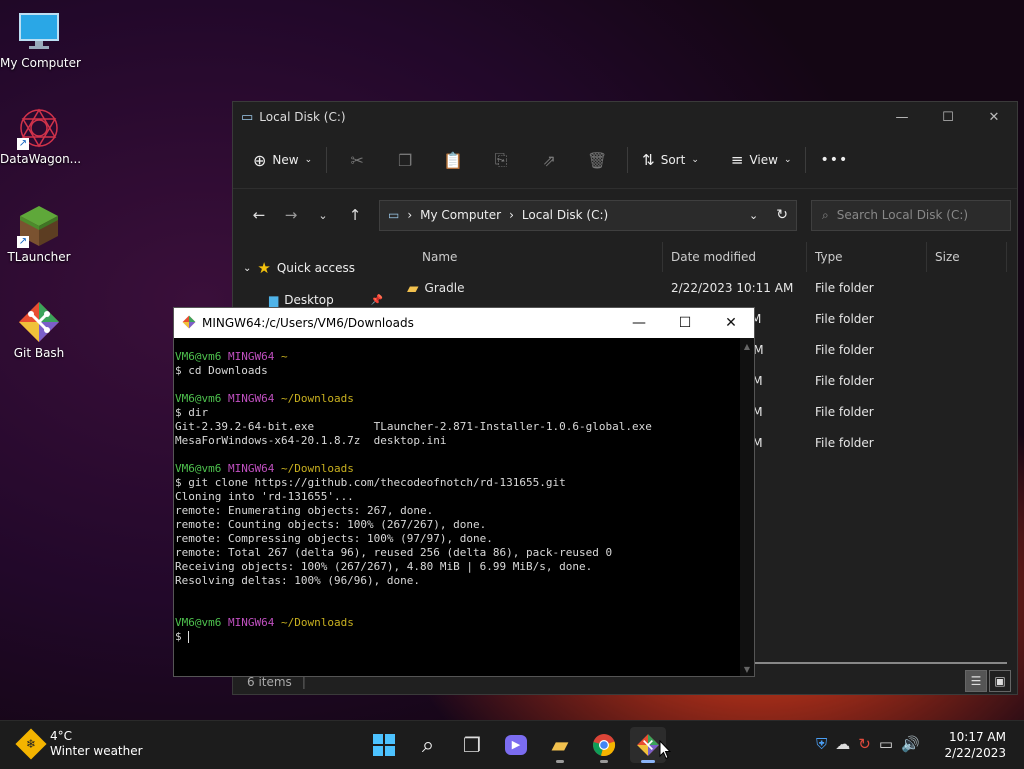 The image size is (1024, 769). I want to click on sidebar-item-label: Quick access, so click(316, 268).